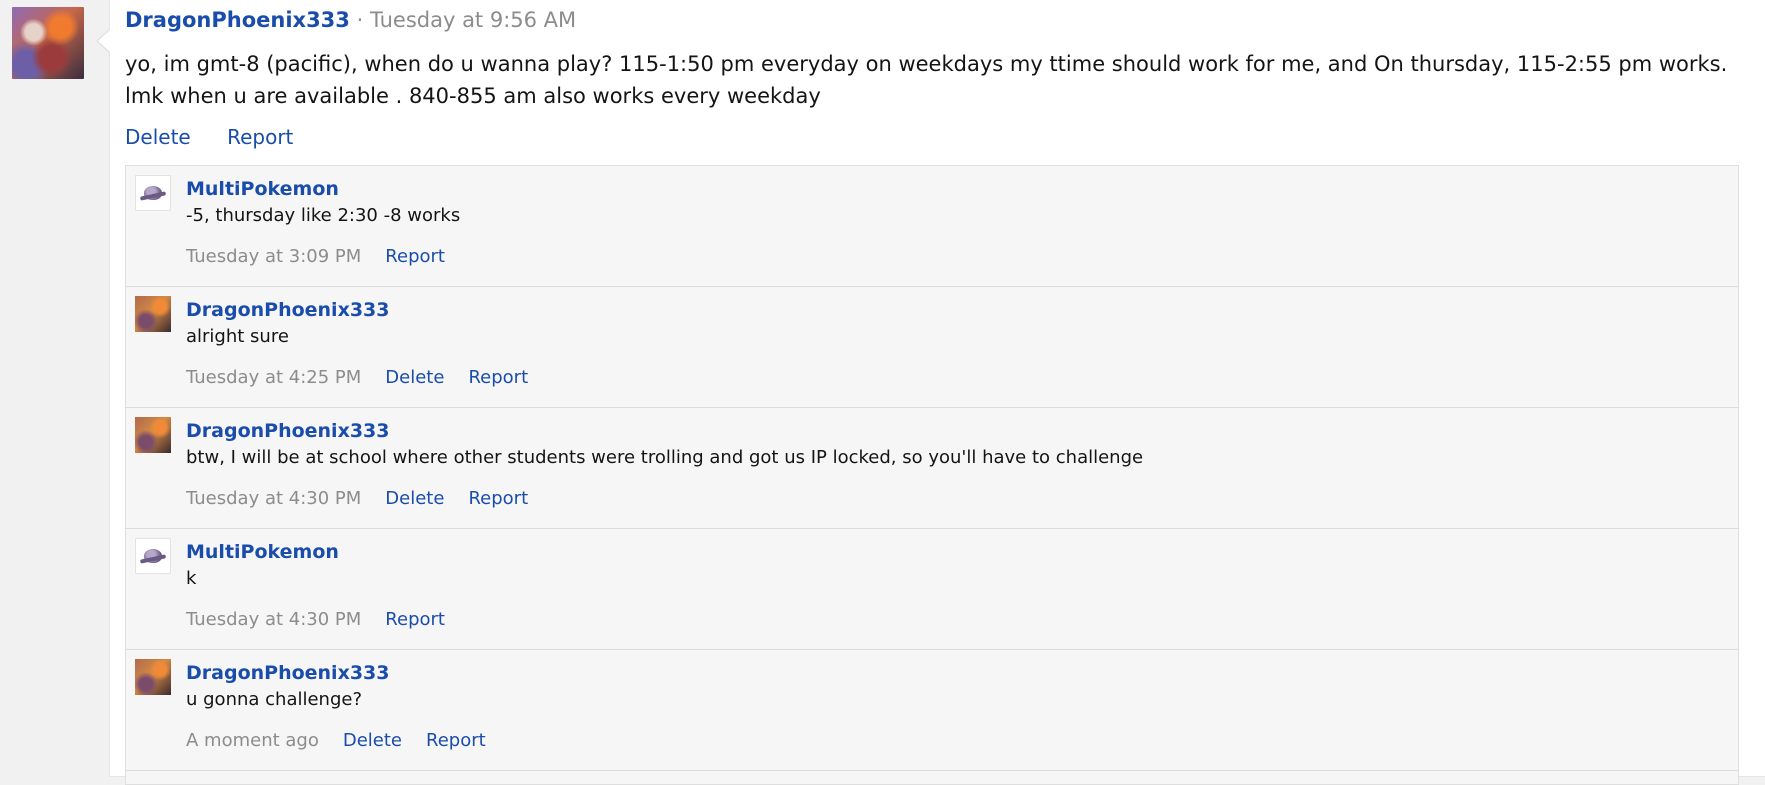  What do you see at coordinates (274, 699) in the screenshot?
I see `comment-text: u gonna challenge?` at bounding box center [274, 699].